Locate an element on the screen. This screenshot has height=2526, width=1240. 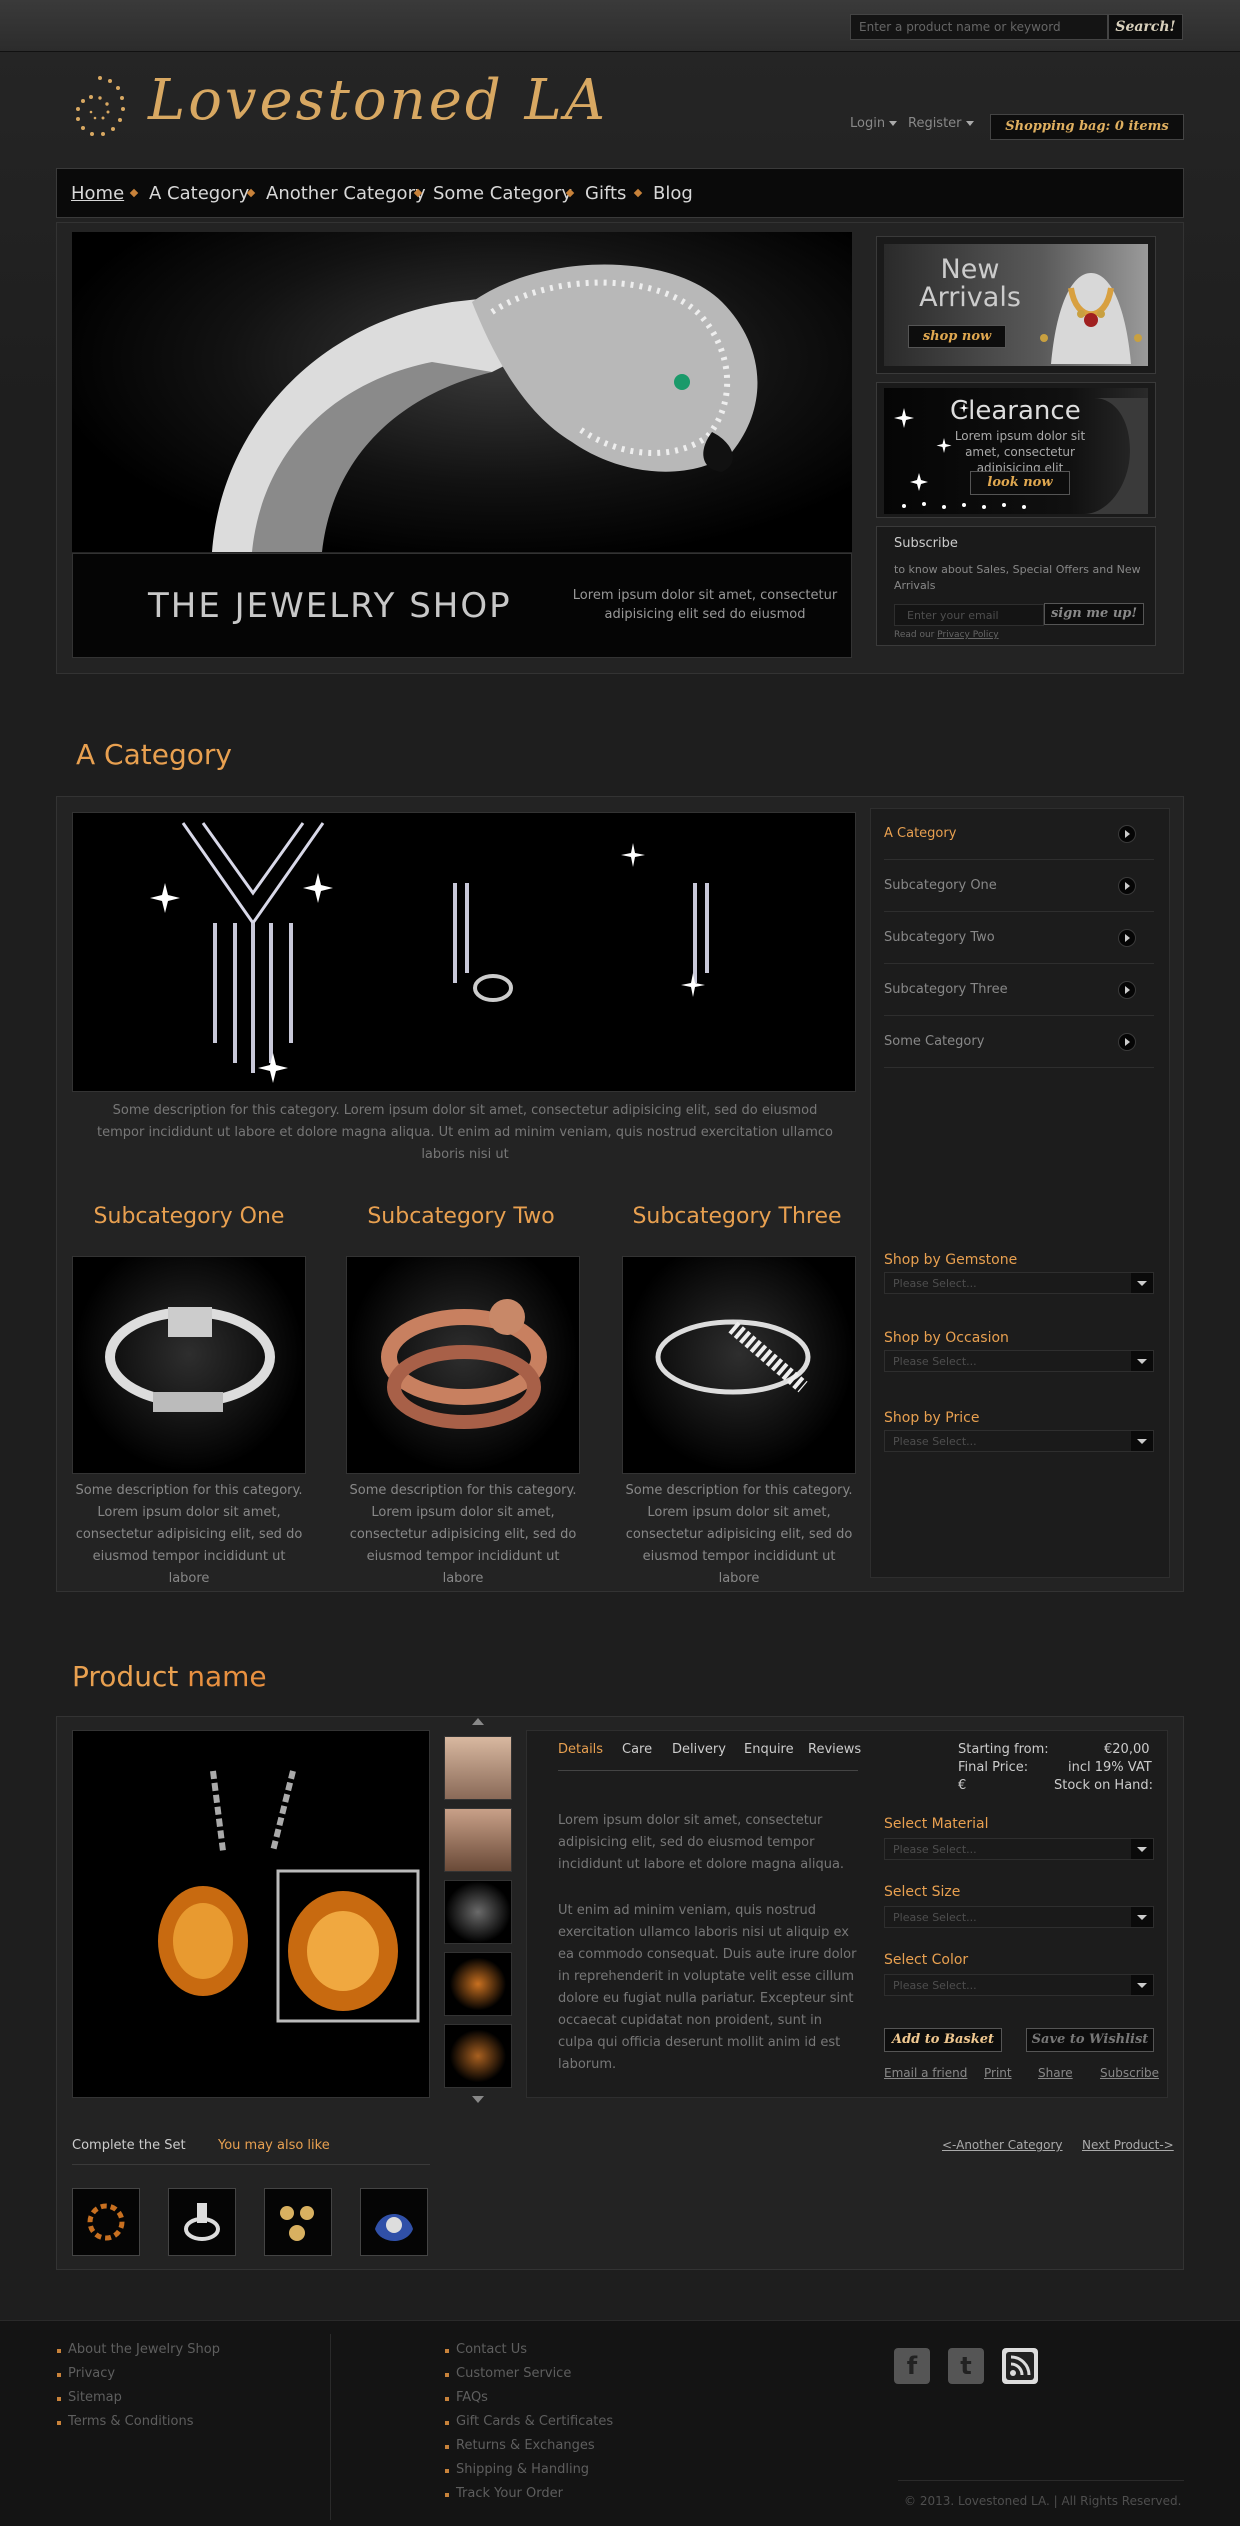
select-color-label: Select Color is located at coordinates (926, 1960).